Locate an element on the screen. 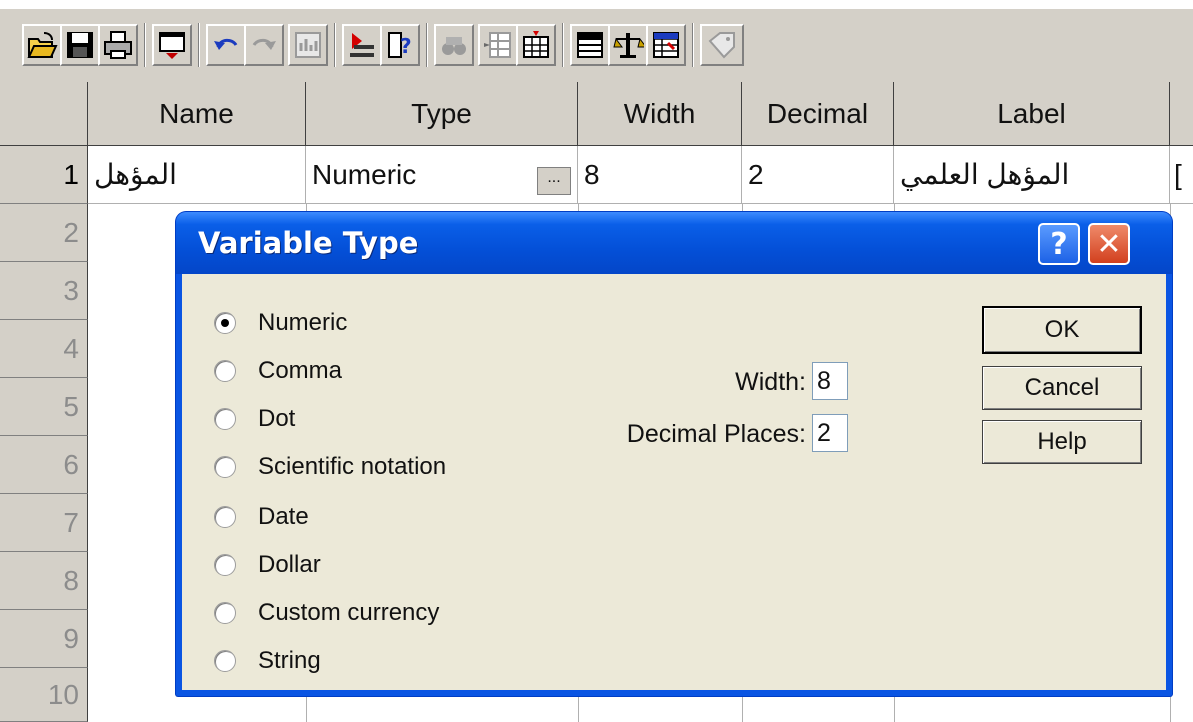 The image size is (1193, 722). ok-button: OK is located at coordinates (1062, 330).